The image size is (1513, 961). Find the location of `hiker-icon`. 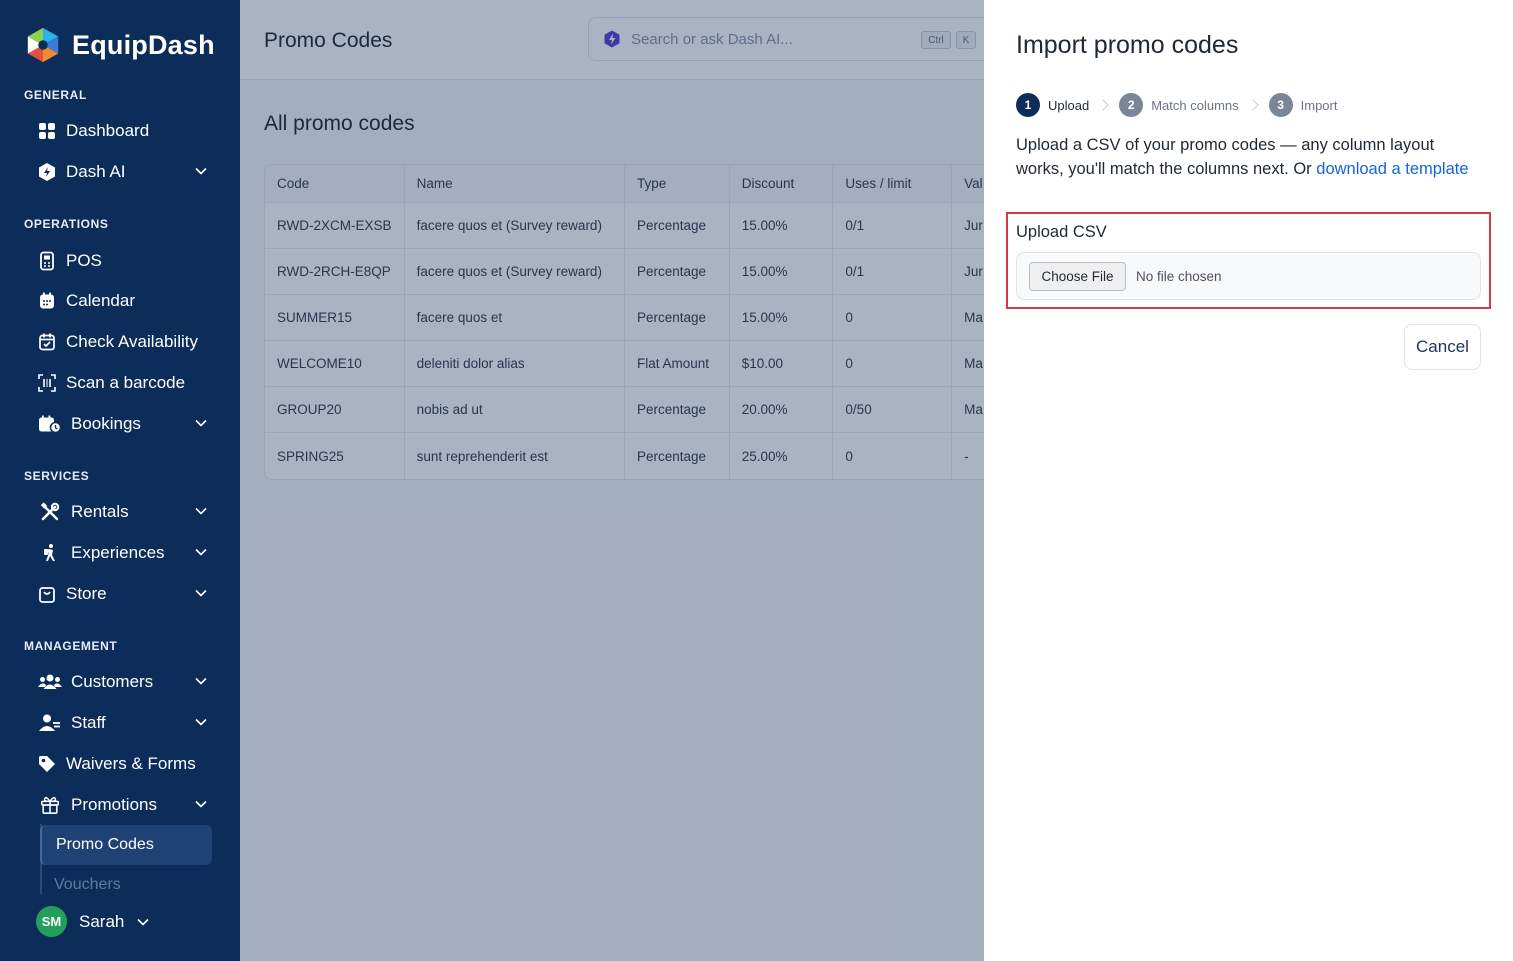

hiker-icon is located at coordinates (49, 553).